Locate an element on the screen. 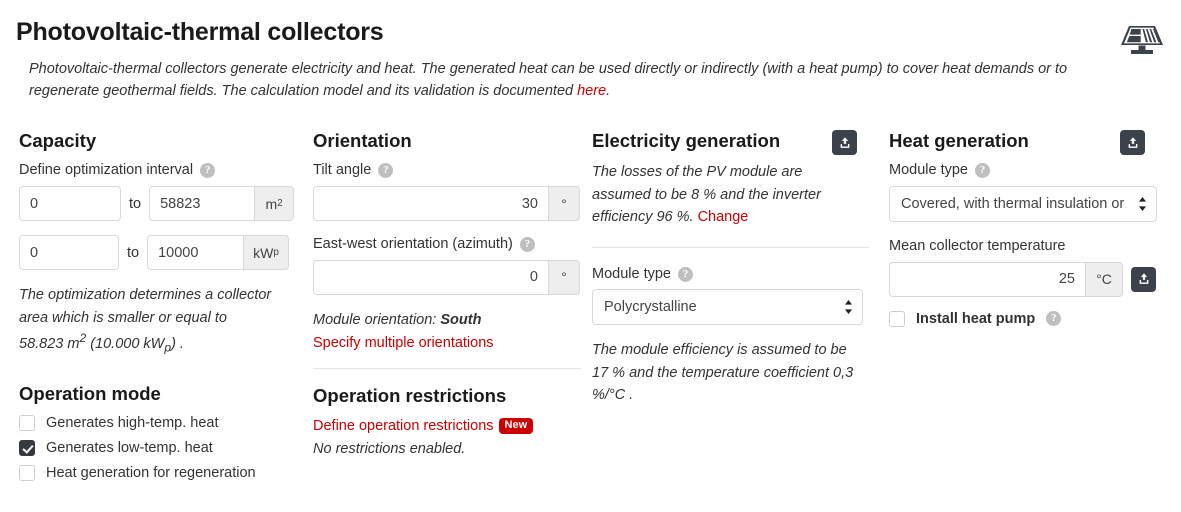 The height and width of the screenshot is (512, 1181). solar-panel-icon is located at coordinates (1142, 40).